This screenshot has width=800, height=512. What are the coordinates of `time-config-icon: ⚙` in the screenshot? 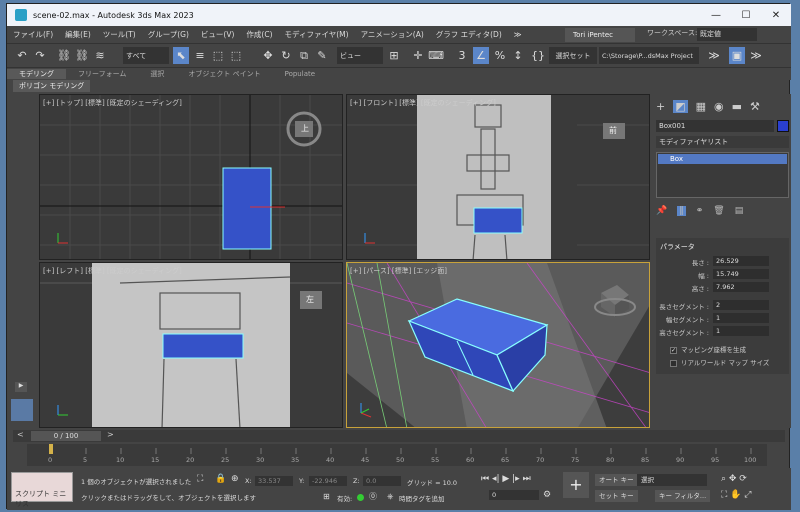 It's located at (547, 495).